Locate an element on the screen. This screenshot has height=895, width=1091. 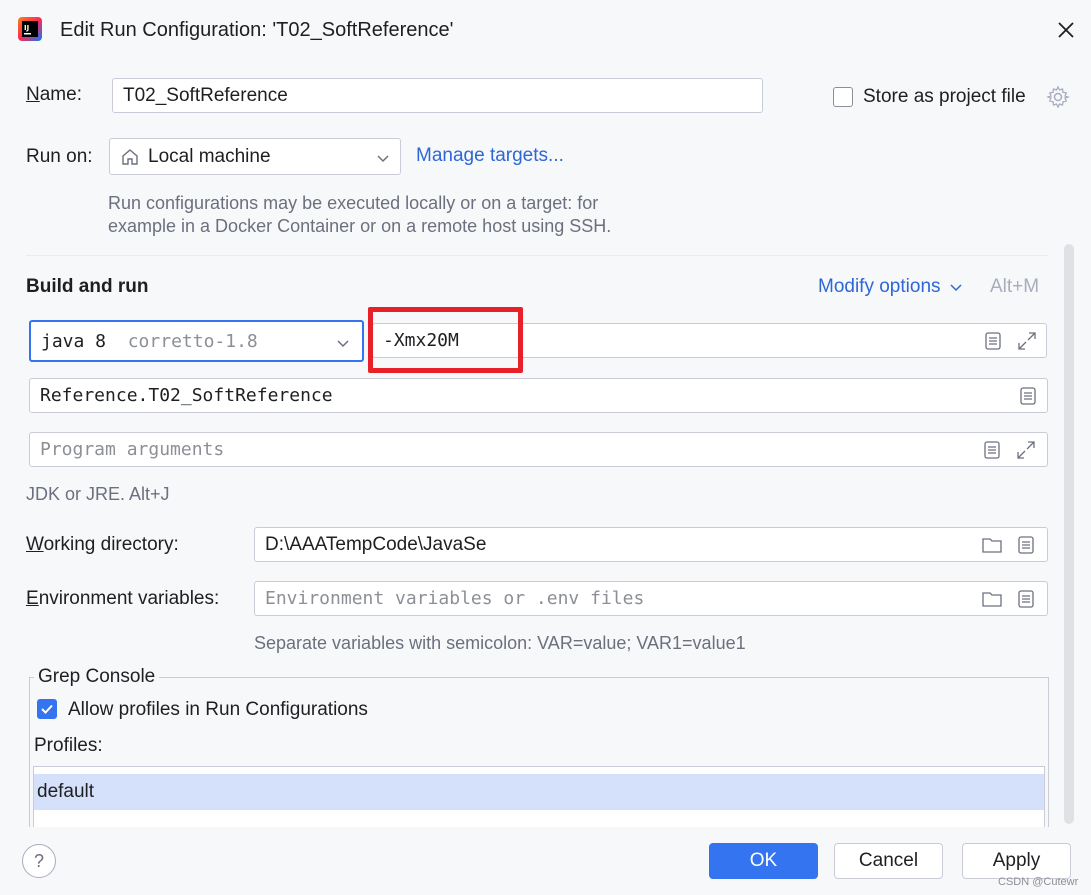
run-on-label: Run on: is located at coordinates (59, 156).